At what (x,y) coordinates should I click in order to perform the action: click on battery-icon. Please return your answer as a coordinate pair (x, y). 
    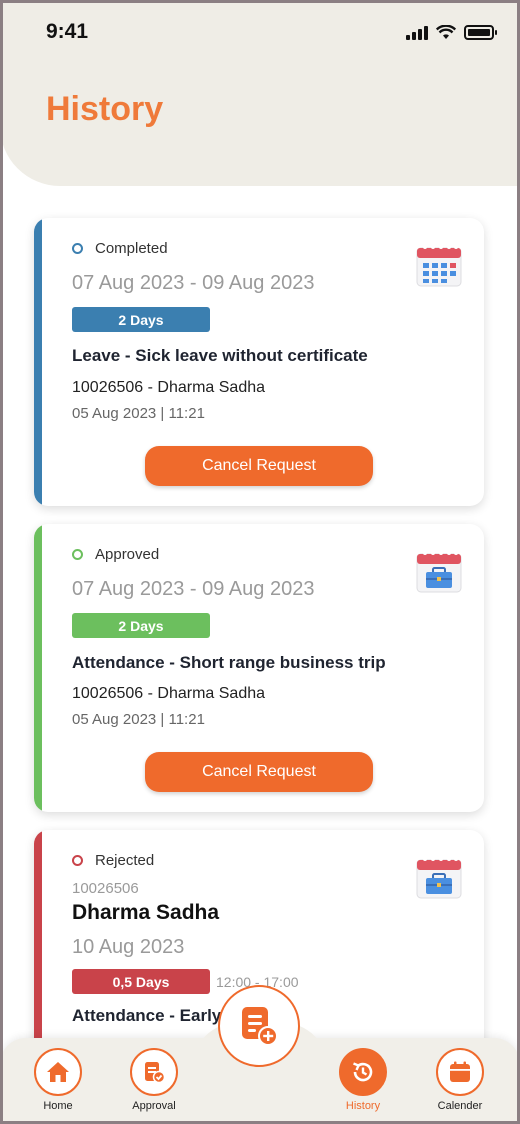
    Looking at the image, I should click on (480, 32).